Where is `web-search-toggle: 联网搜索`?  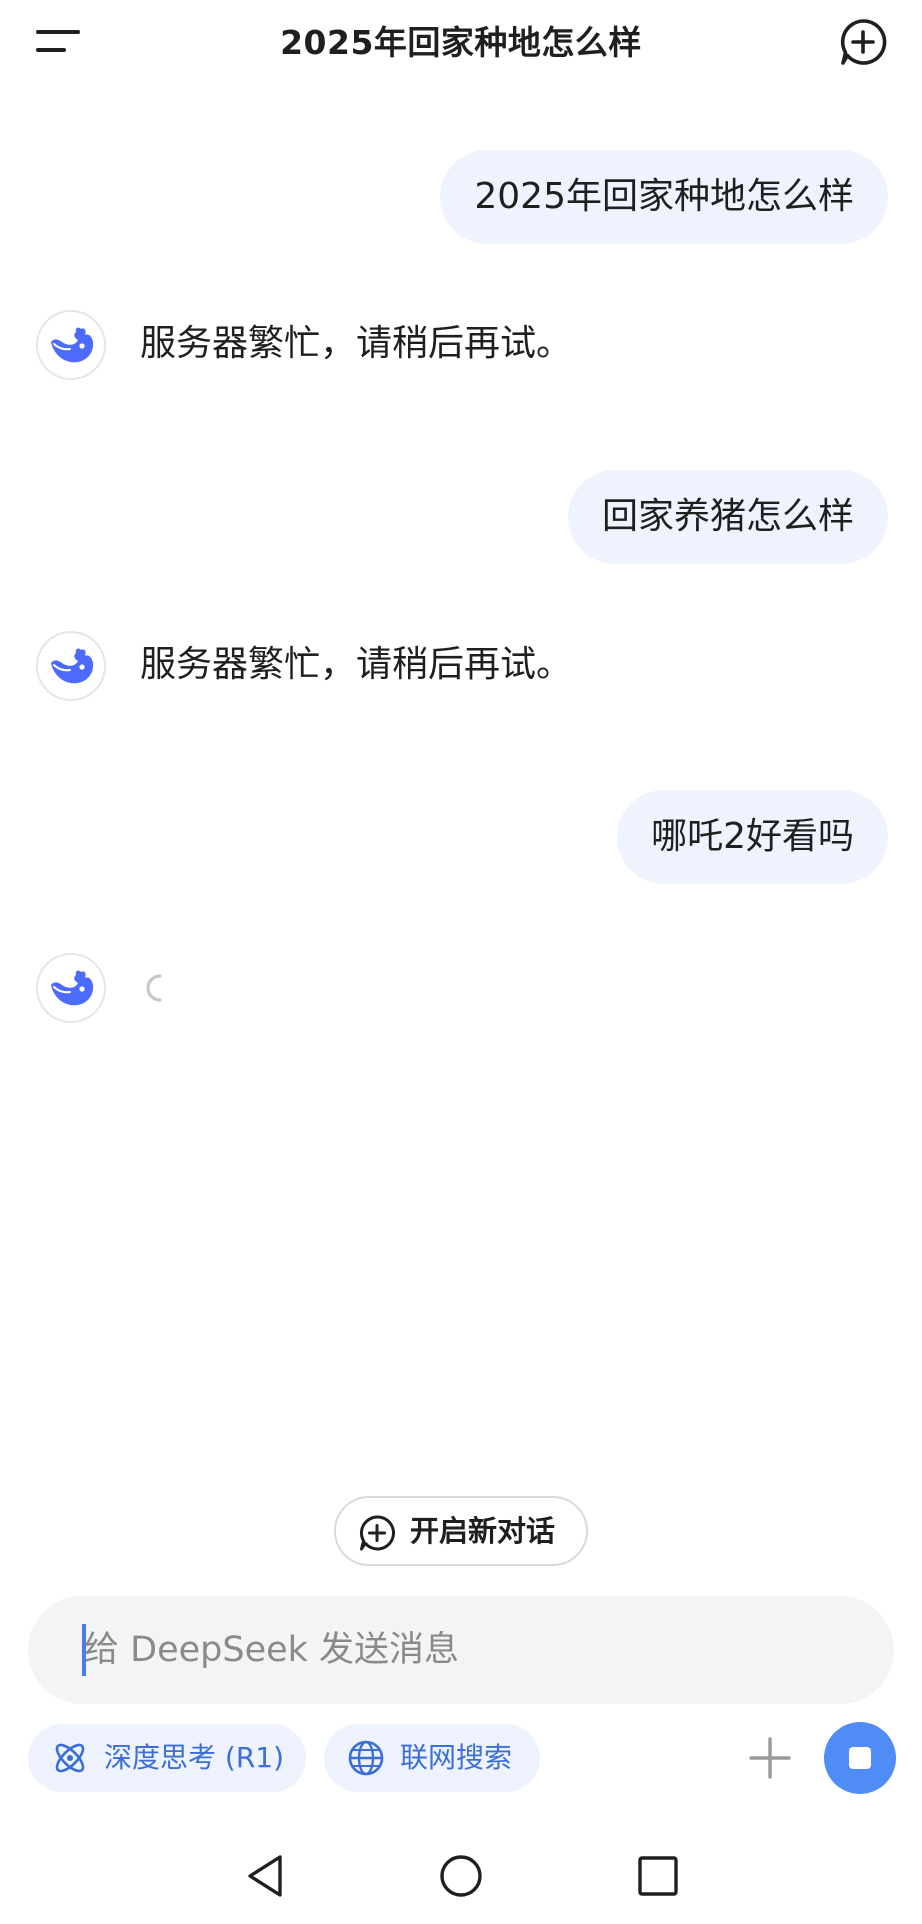
web-search-toggle: 联网搜索 is located at coordinates (432, 1758).